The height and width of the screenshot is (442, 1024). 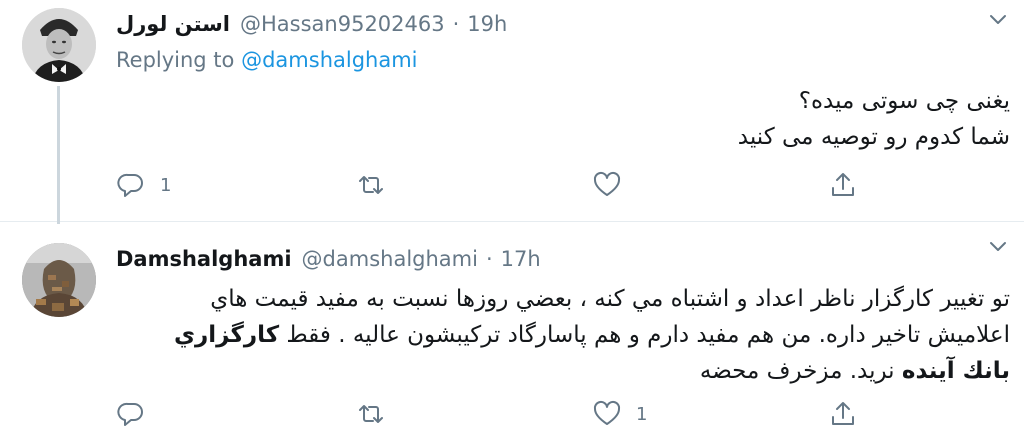 I want to click on handle: @Hassan95202463, so click(x=342, y=24).